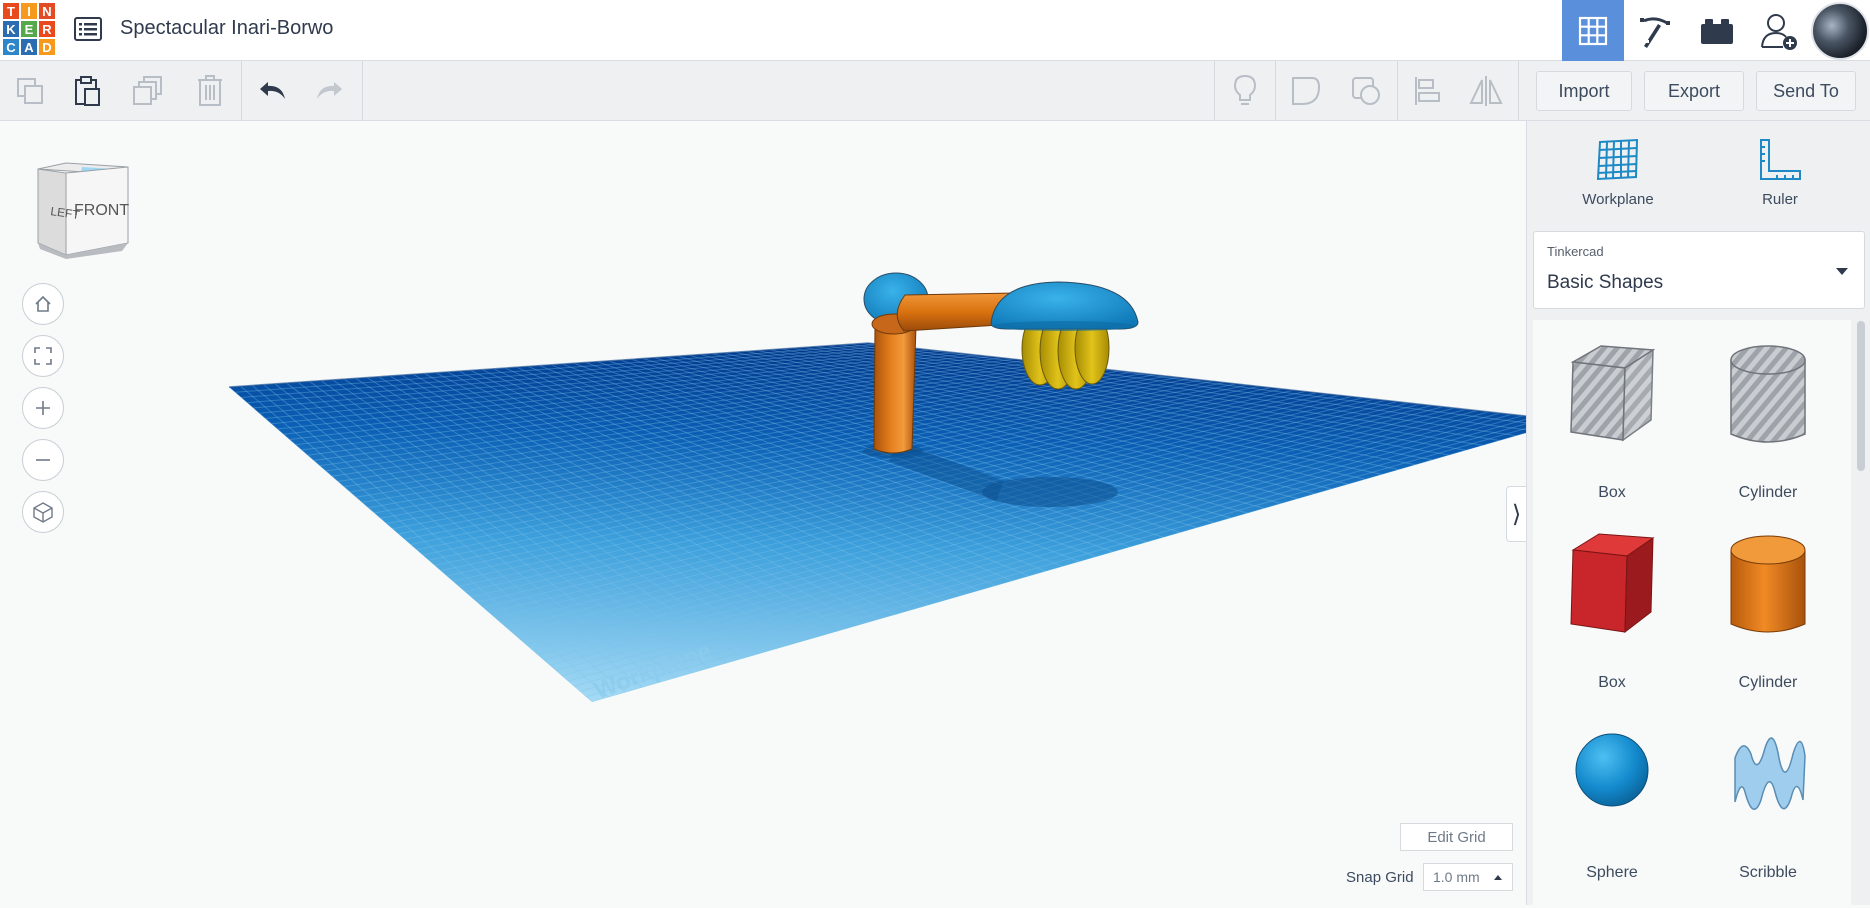  What do you see at coordinates (935, 30) in the screenshot?
I see `top-bar: TINKERCAD Spectacular Inari-Borwo` at bounding box center [935, 30].